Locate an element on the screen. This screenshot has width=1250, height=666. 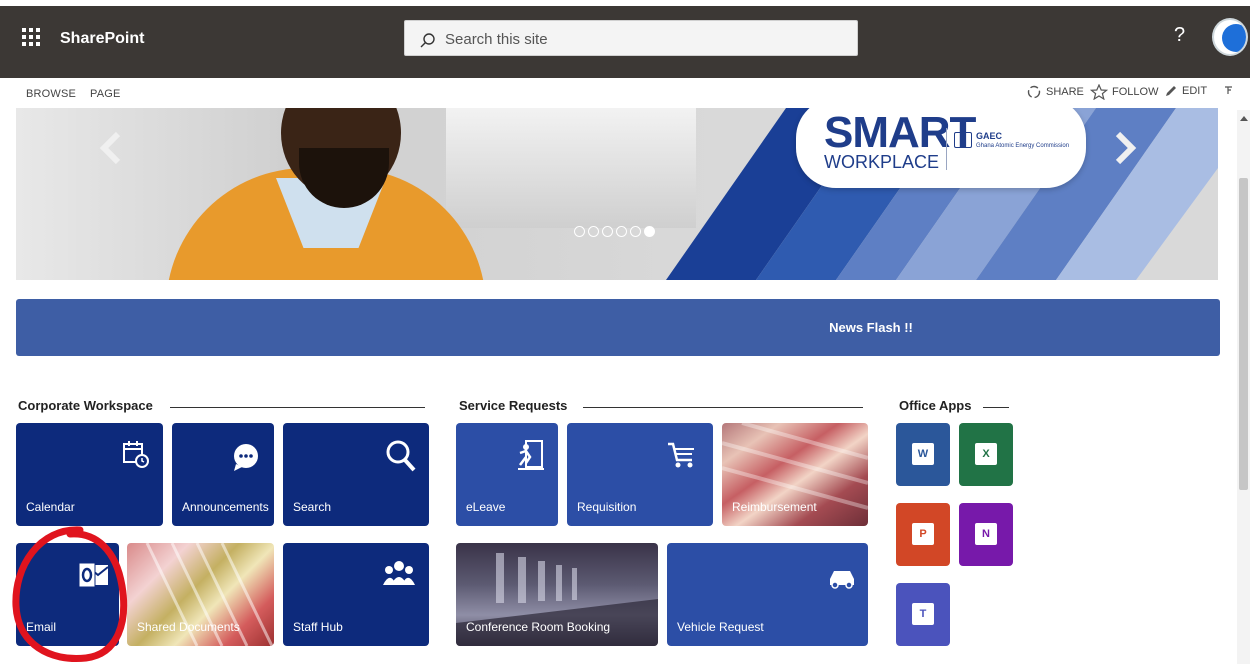
tile-requisition: Requisition is located at coordinates (640, 474).